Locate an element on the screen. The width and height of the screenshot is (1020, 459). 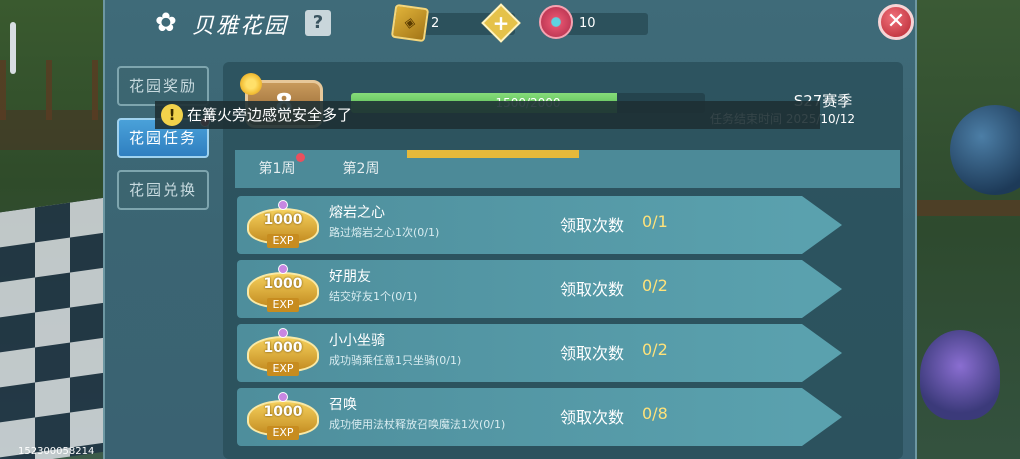
tab-label: 花园兑换 is located at coordinates (162, 190).